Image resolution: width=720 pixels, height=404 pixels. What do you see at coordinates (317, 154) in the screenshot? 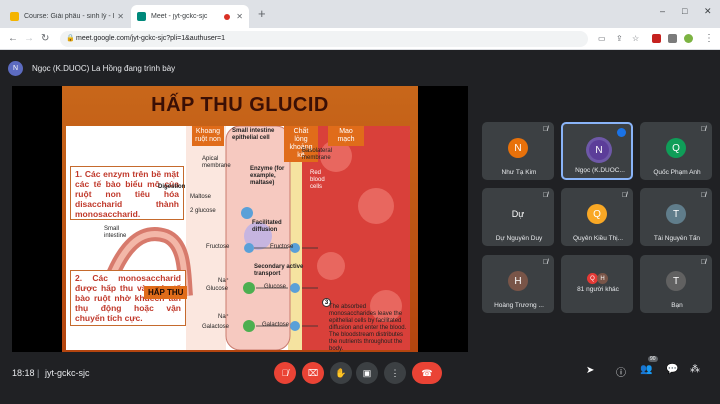
I see `label-basolateral: Basolateral membrane` at bounding box center [317, 154].